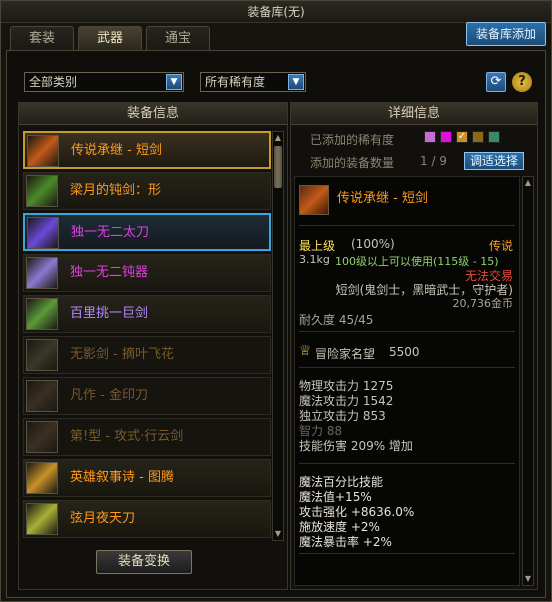 Image resolution: width=552 pixels, height=602 pixels. I want to click on refresh-icon: ⟳, so click(496, 81).